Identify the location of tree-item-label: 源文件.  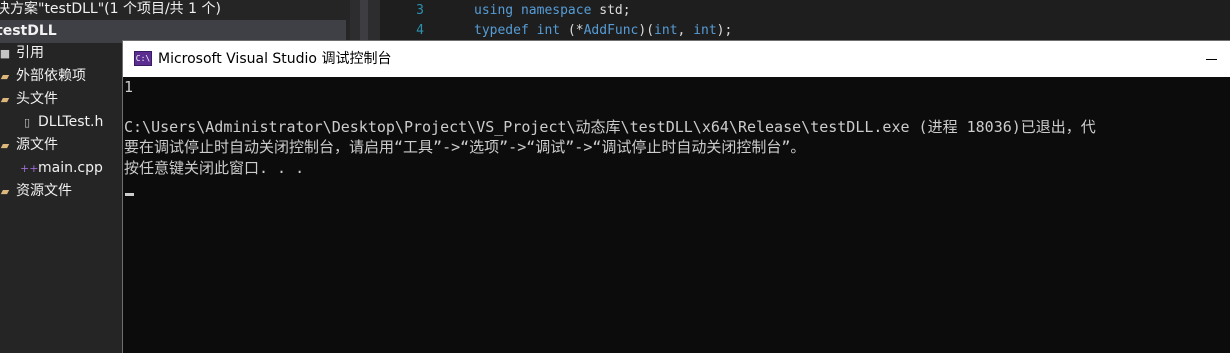
(37, 145).